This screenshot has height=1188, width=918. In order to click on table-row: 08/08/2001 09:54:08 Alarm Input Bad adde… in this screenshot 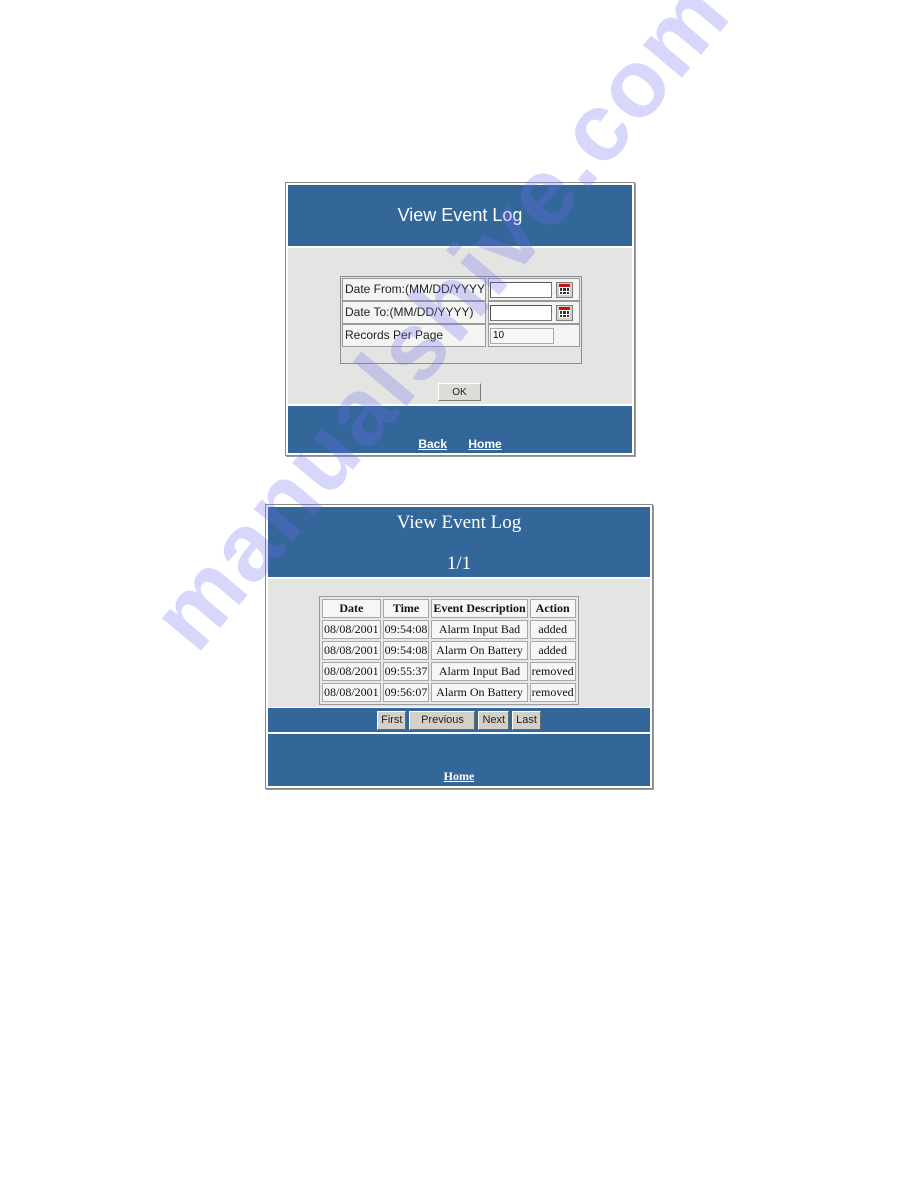, I will do `click(449, 629)`.